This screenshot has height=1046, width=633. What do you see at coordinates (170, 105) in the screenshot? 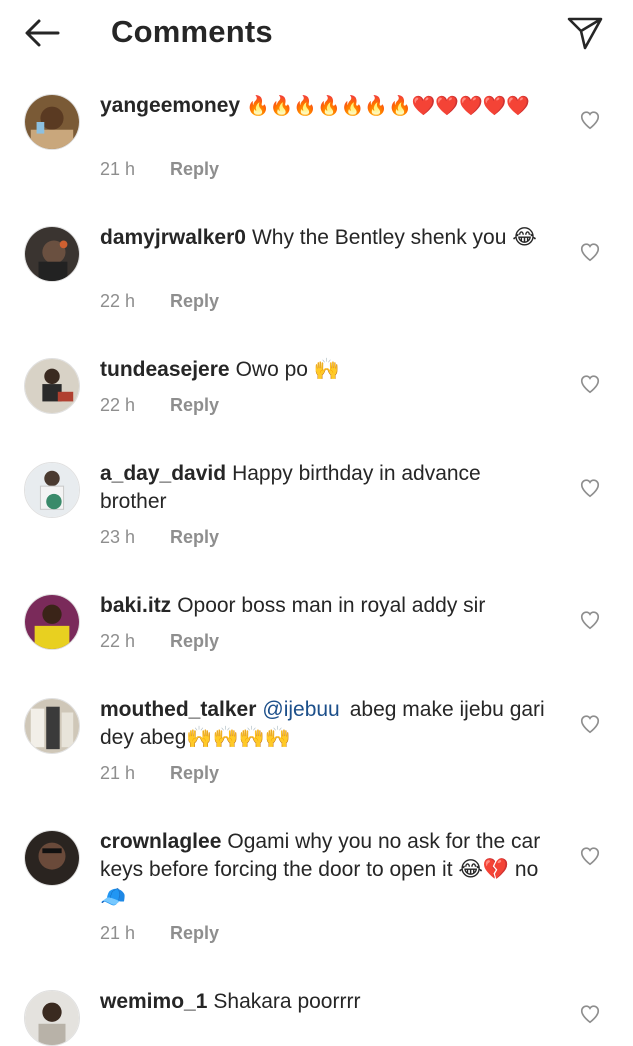
I see `comment-username: yangeemoney` at bounding box center [170, 105].